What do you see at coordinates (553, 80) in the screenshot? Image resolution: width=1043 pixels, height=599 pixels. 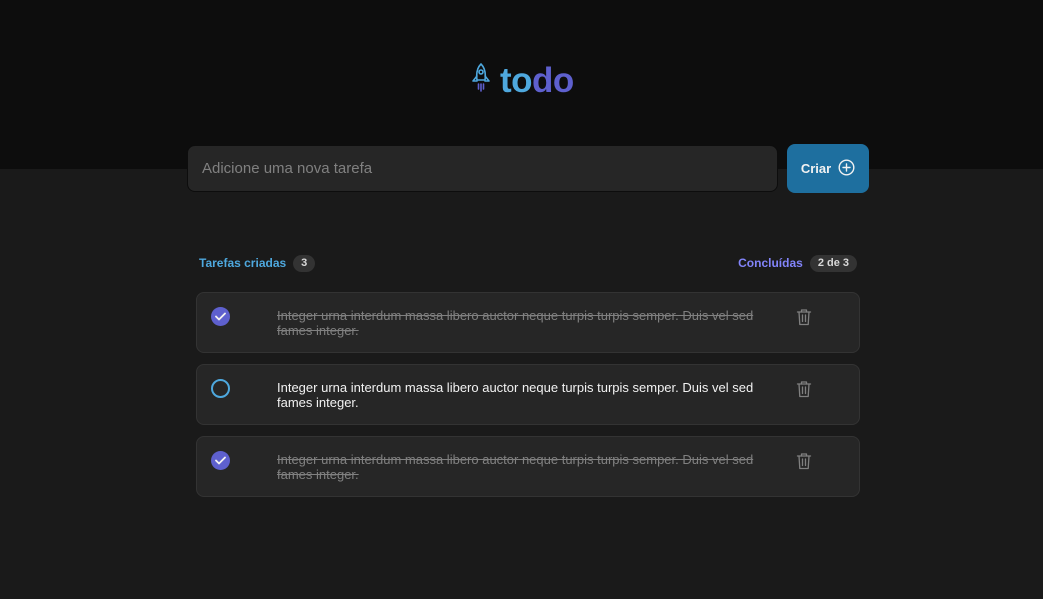 I see `logo-text-do: do` at bounding box center [553, 80].